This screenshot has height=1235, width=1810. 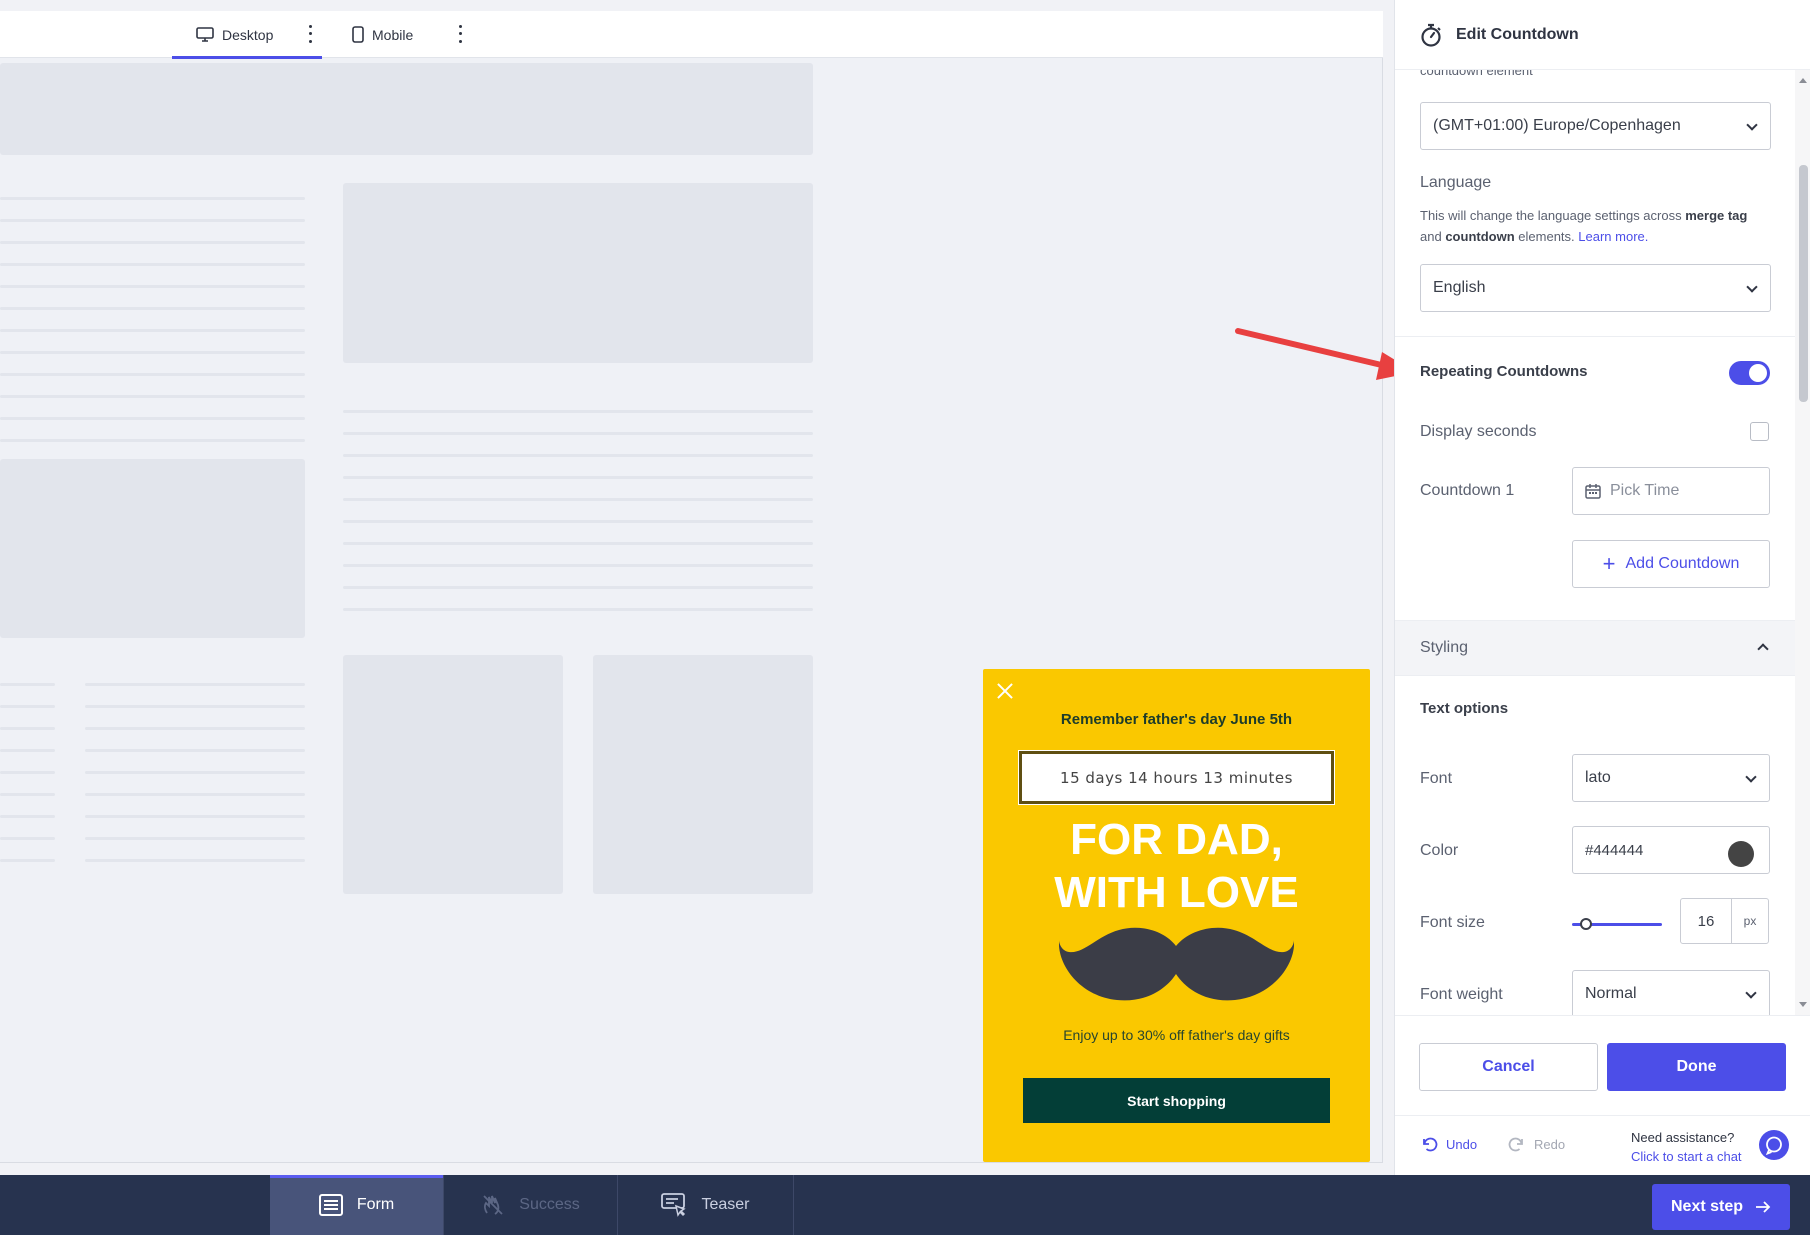 What do you see at coordinates (393, 34) in the screenshot?
I see `tab-mobile-label: Mobile` at bounding box center [393, 34].